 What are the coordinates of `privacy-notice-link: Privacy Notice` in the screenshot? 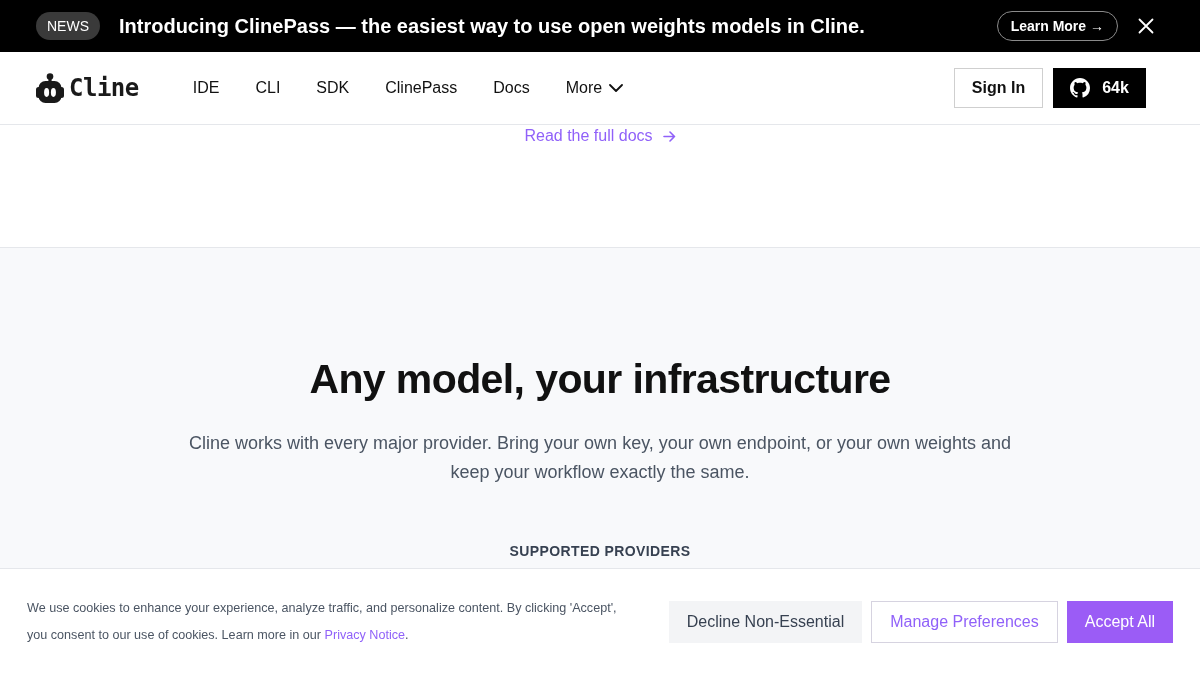 It's located at (364, 635).